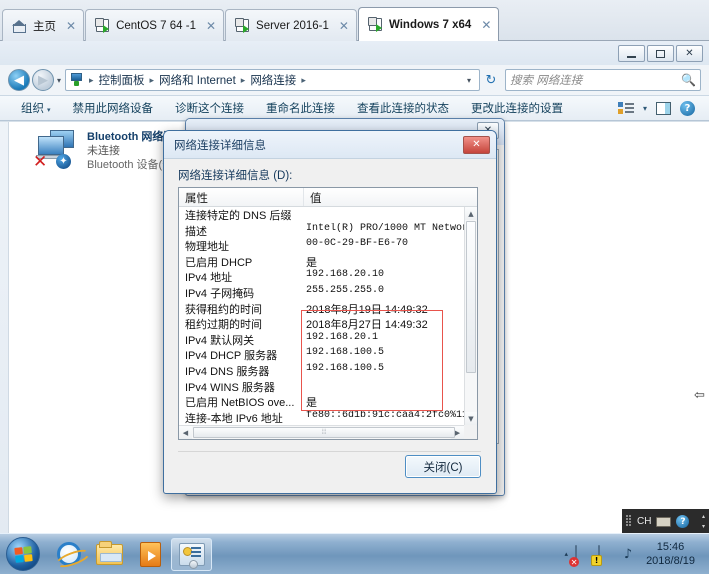 This screenshot has width=709, height=574. Describe the element at coordinates (63, 161) in the screenshot. I see `bluetooth-icon: ✦` at that location.